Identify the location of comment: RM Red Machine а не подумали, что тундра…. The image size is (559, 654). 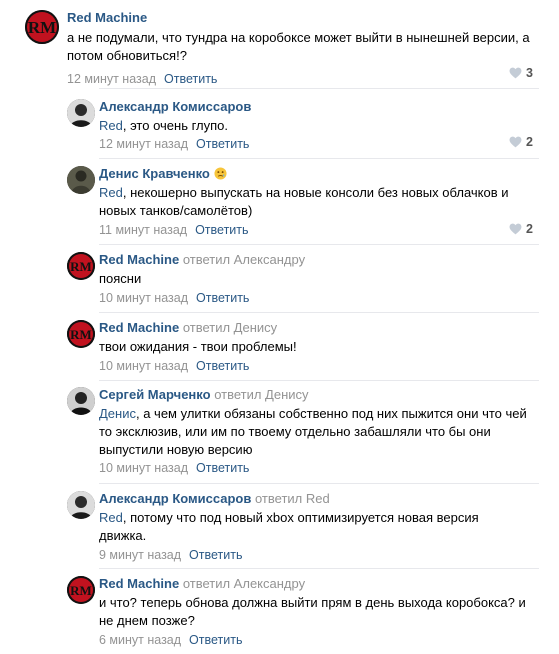
(279, 44).